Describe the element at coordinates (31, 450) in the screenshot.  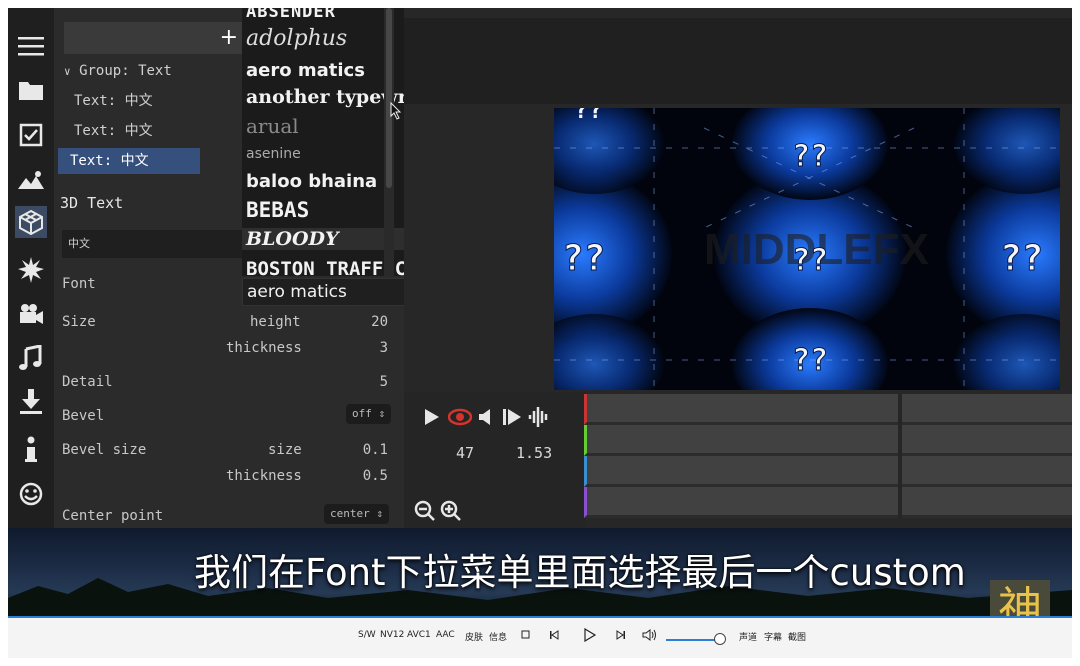
I see `info-icon` at that location.